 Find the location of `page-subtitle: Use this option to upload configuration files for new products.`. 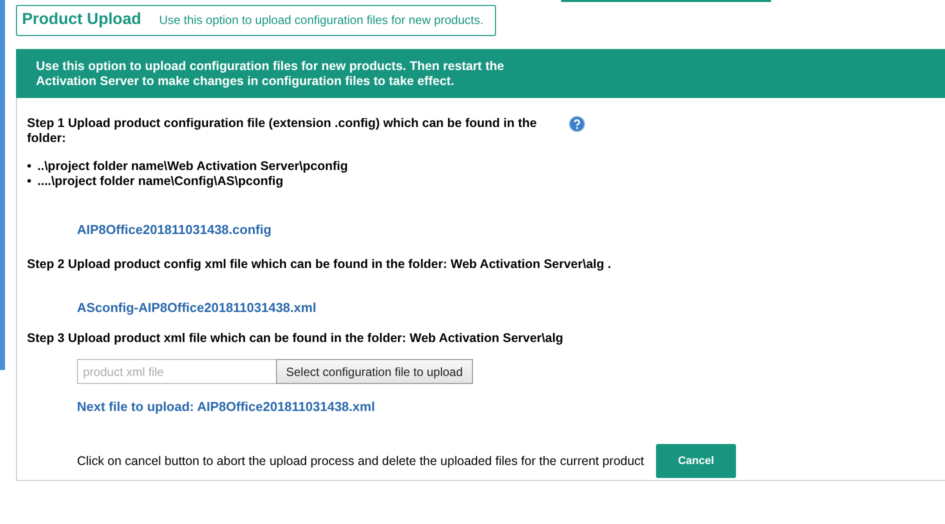

page-subtitle: Use this option to upload configuration files for new products. is located at coordinates (321, 20).